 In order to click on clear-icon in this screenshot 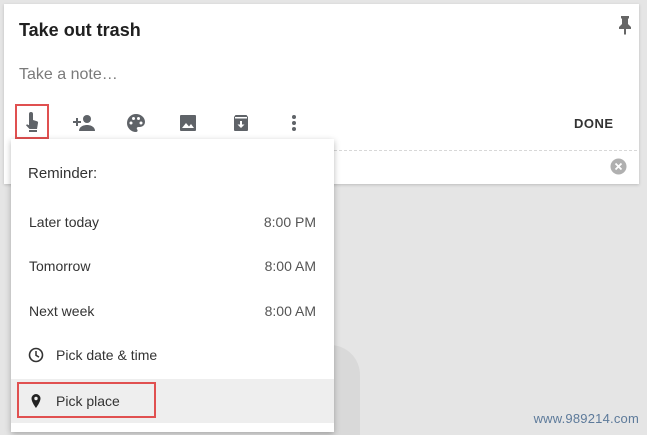, I will do `click(618, 166)`.